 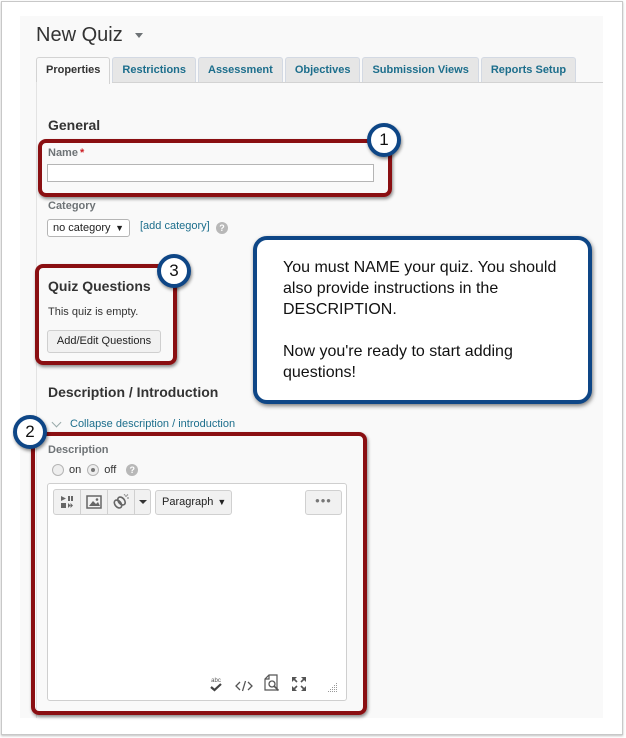 I want to click on category-label: Category, so click(x=72, y=206).